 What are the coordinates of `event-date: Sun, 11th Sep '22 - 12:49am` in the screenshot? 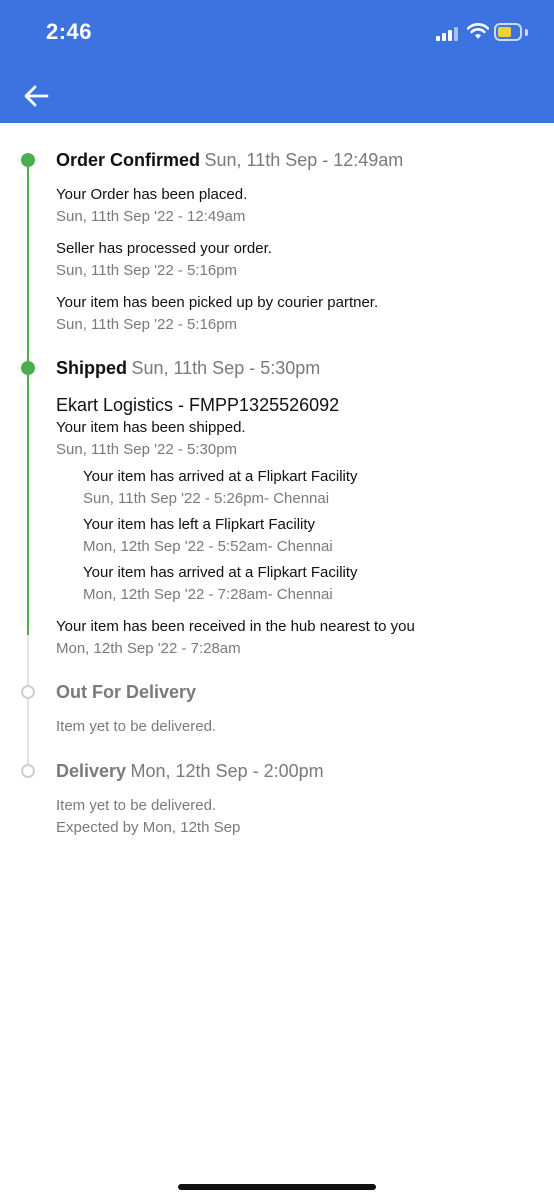 It's located at (151, 216).